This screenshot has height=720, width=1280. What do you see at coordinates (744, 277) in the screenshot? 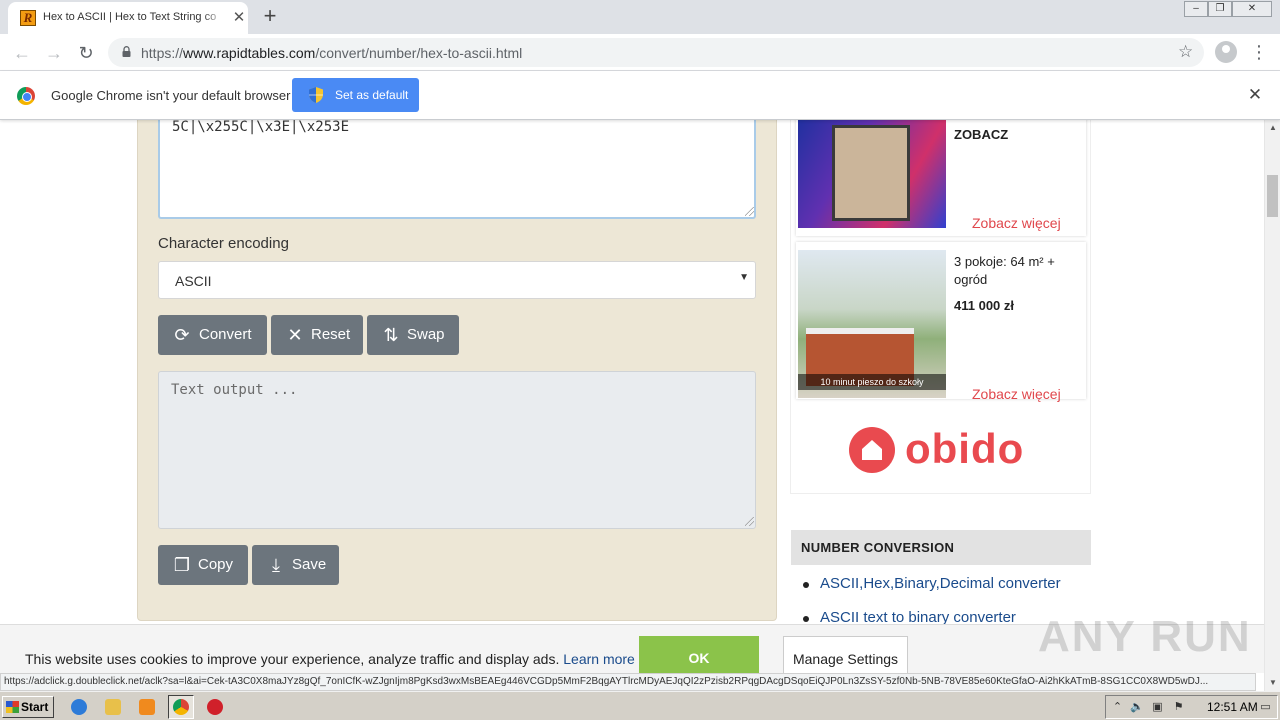
I see `dropdown-arrow-icon: ▼` at bounding box center [744, 277].